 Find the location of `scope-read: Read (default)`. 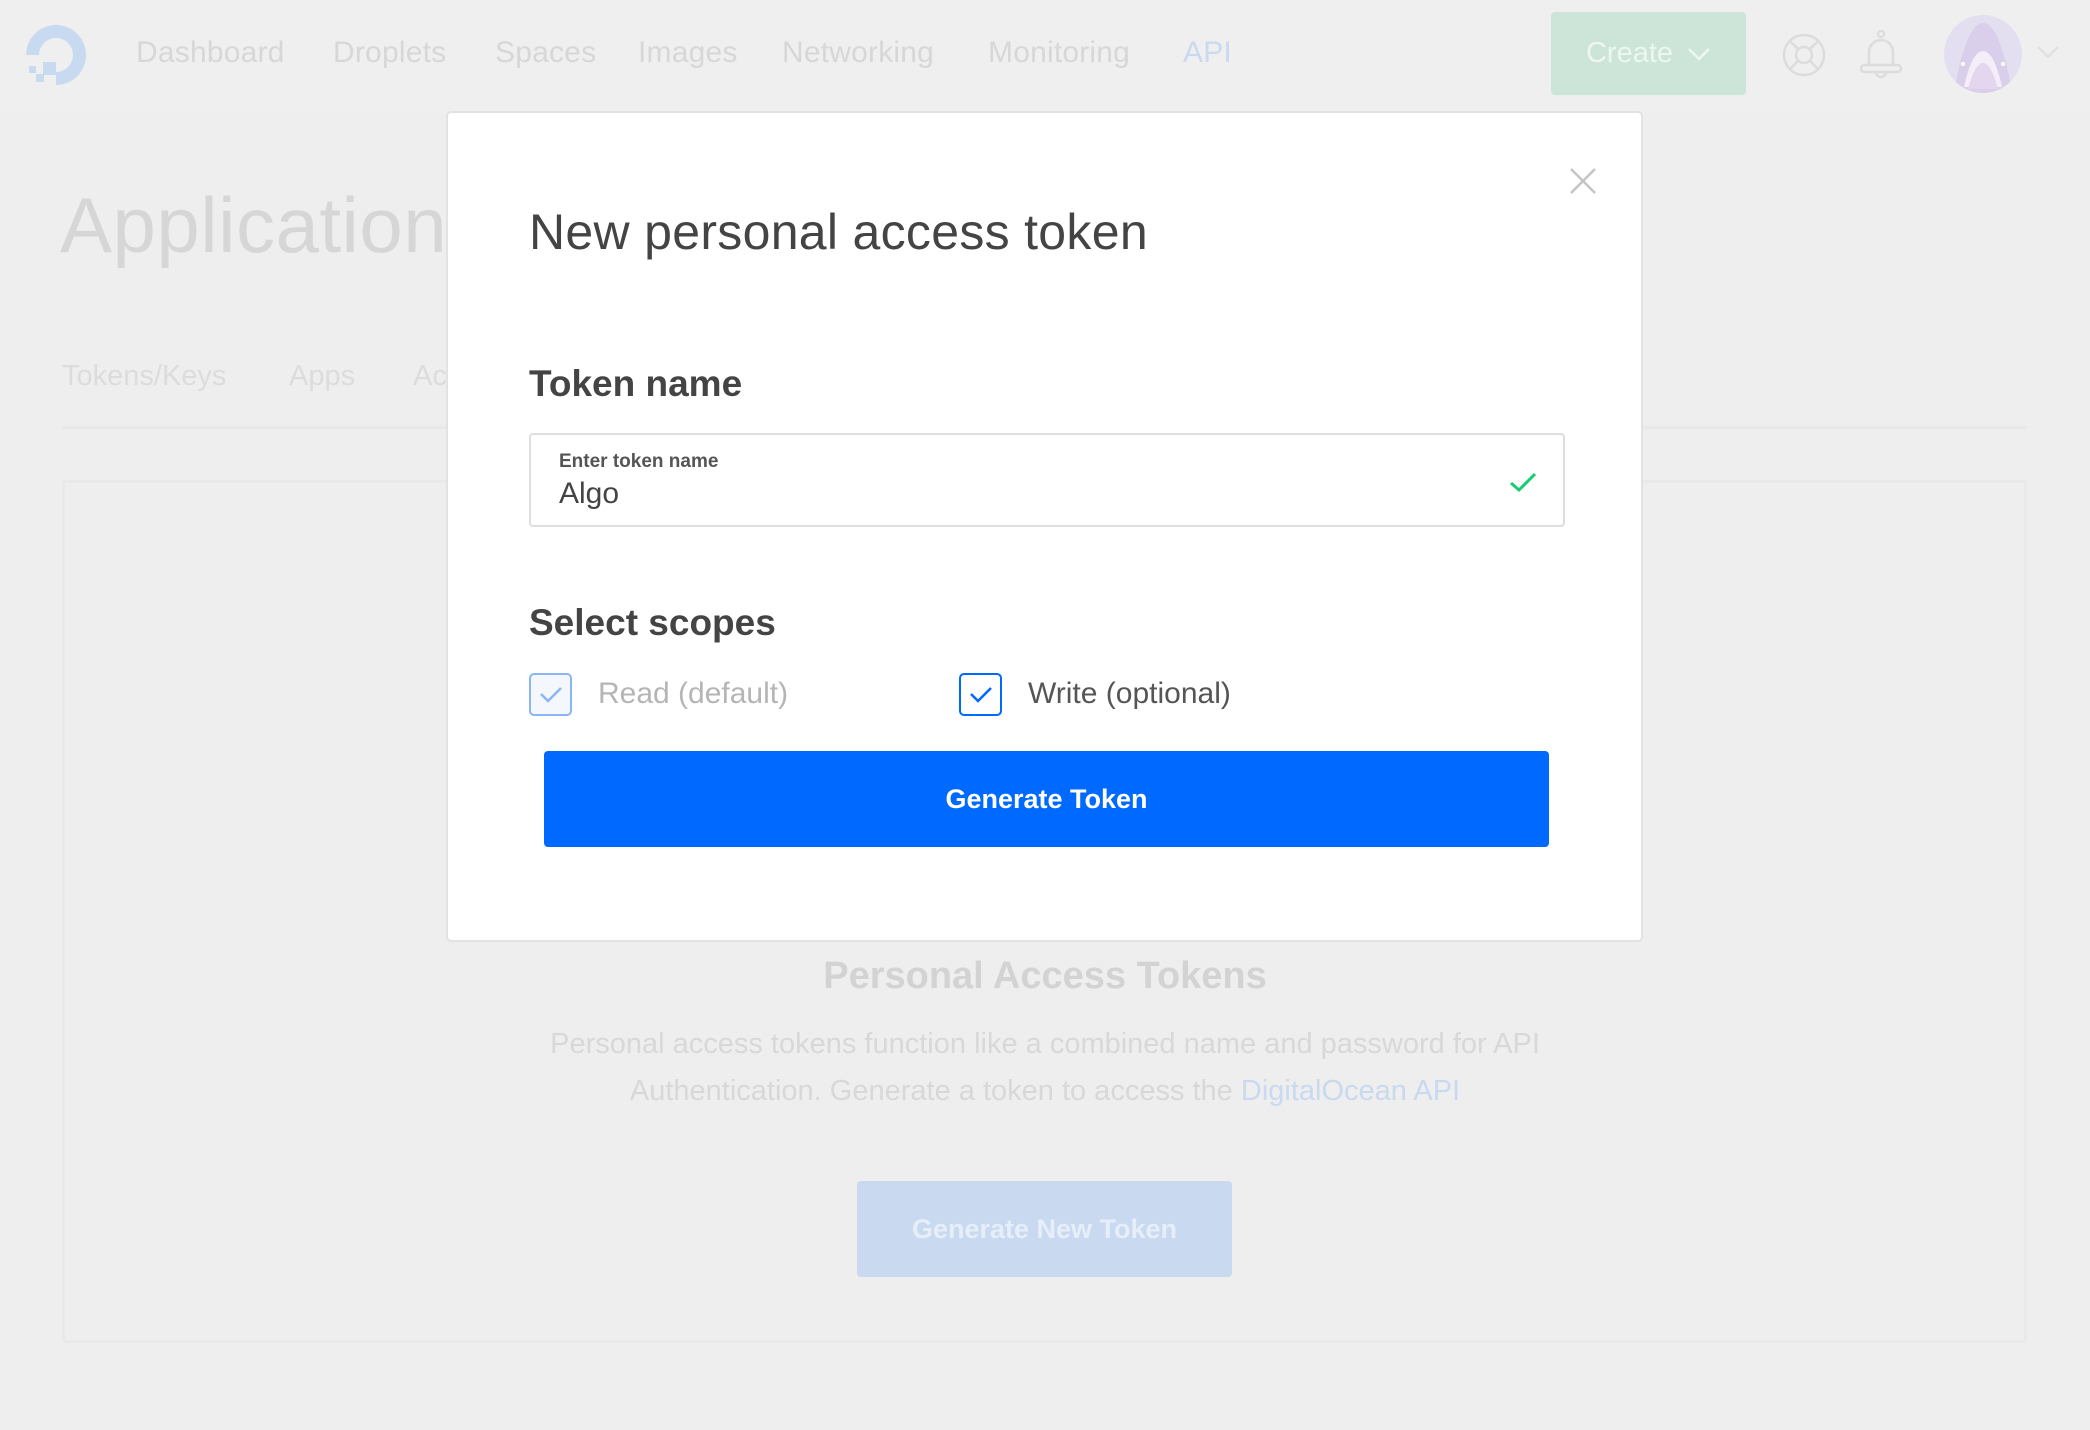

scope-read: Read (default) is located at coordinates (658, 694).